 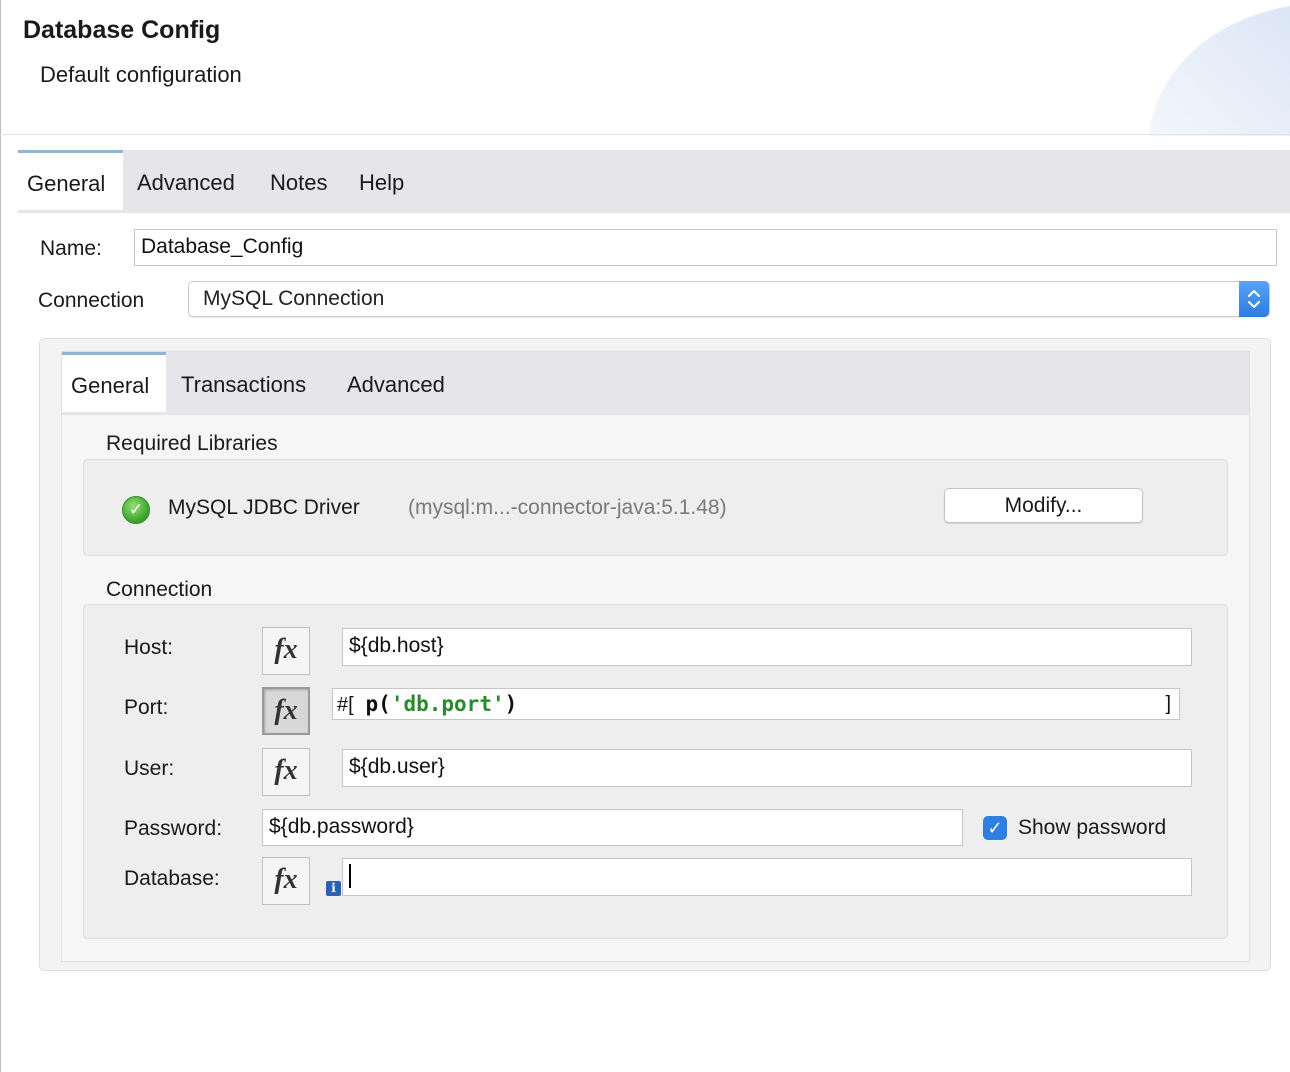 I want to click on header-divider, so click(x=645, y=134).